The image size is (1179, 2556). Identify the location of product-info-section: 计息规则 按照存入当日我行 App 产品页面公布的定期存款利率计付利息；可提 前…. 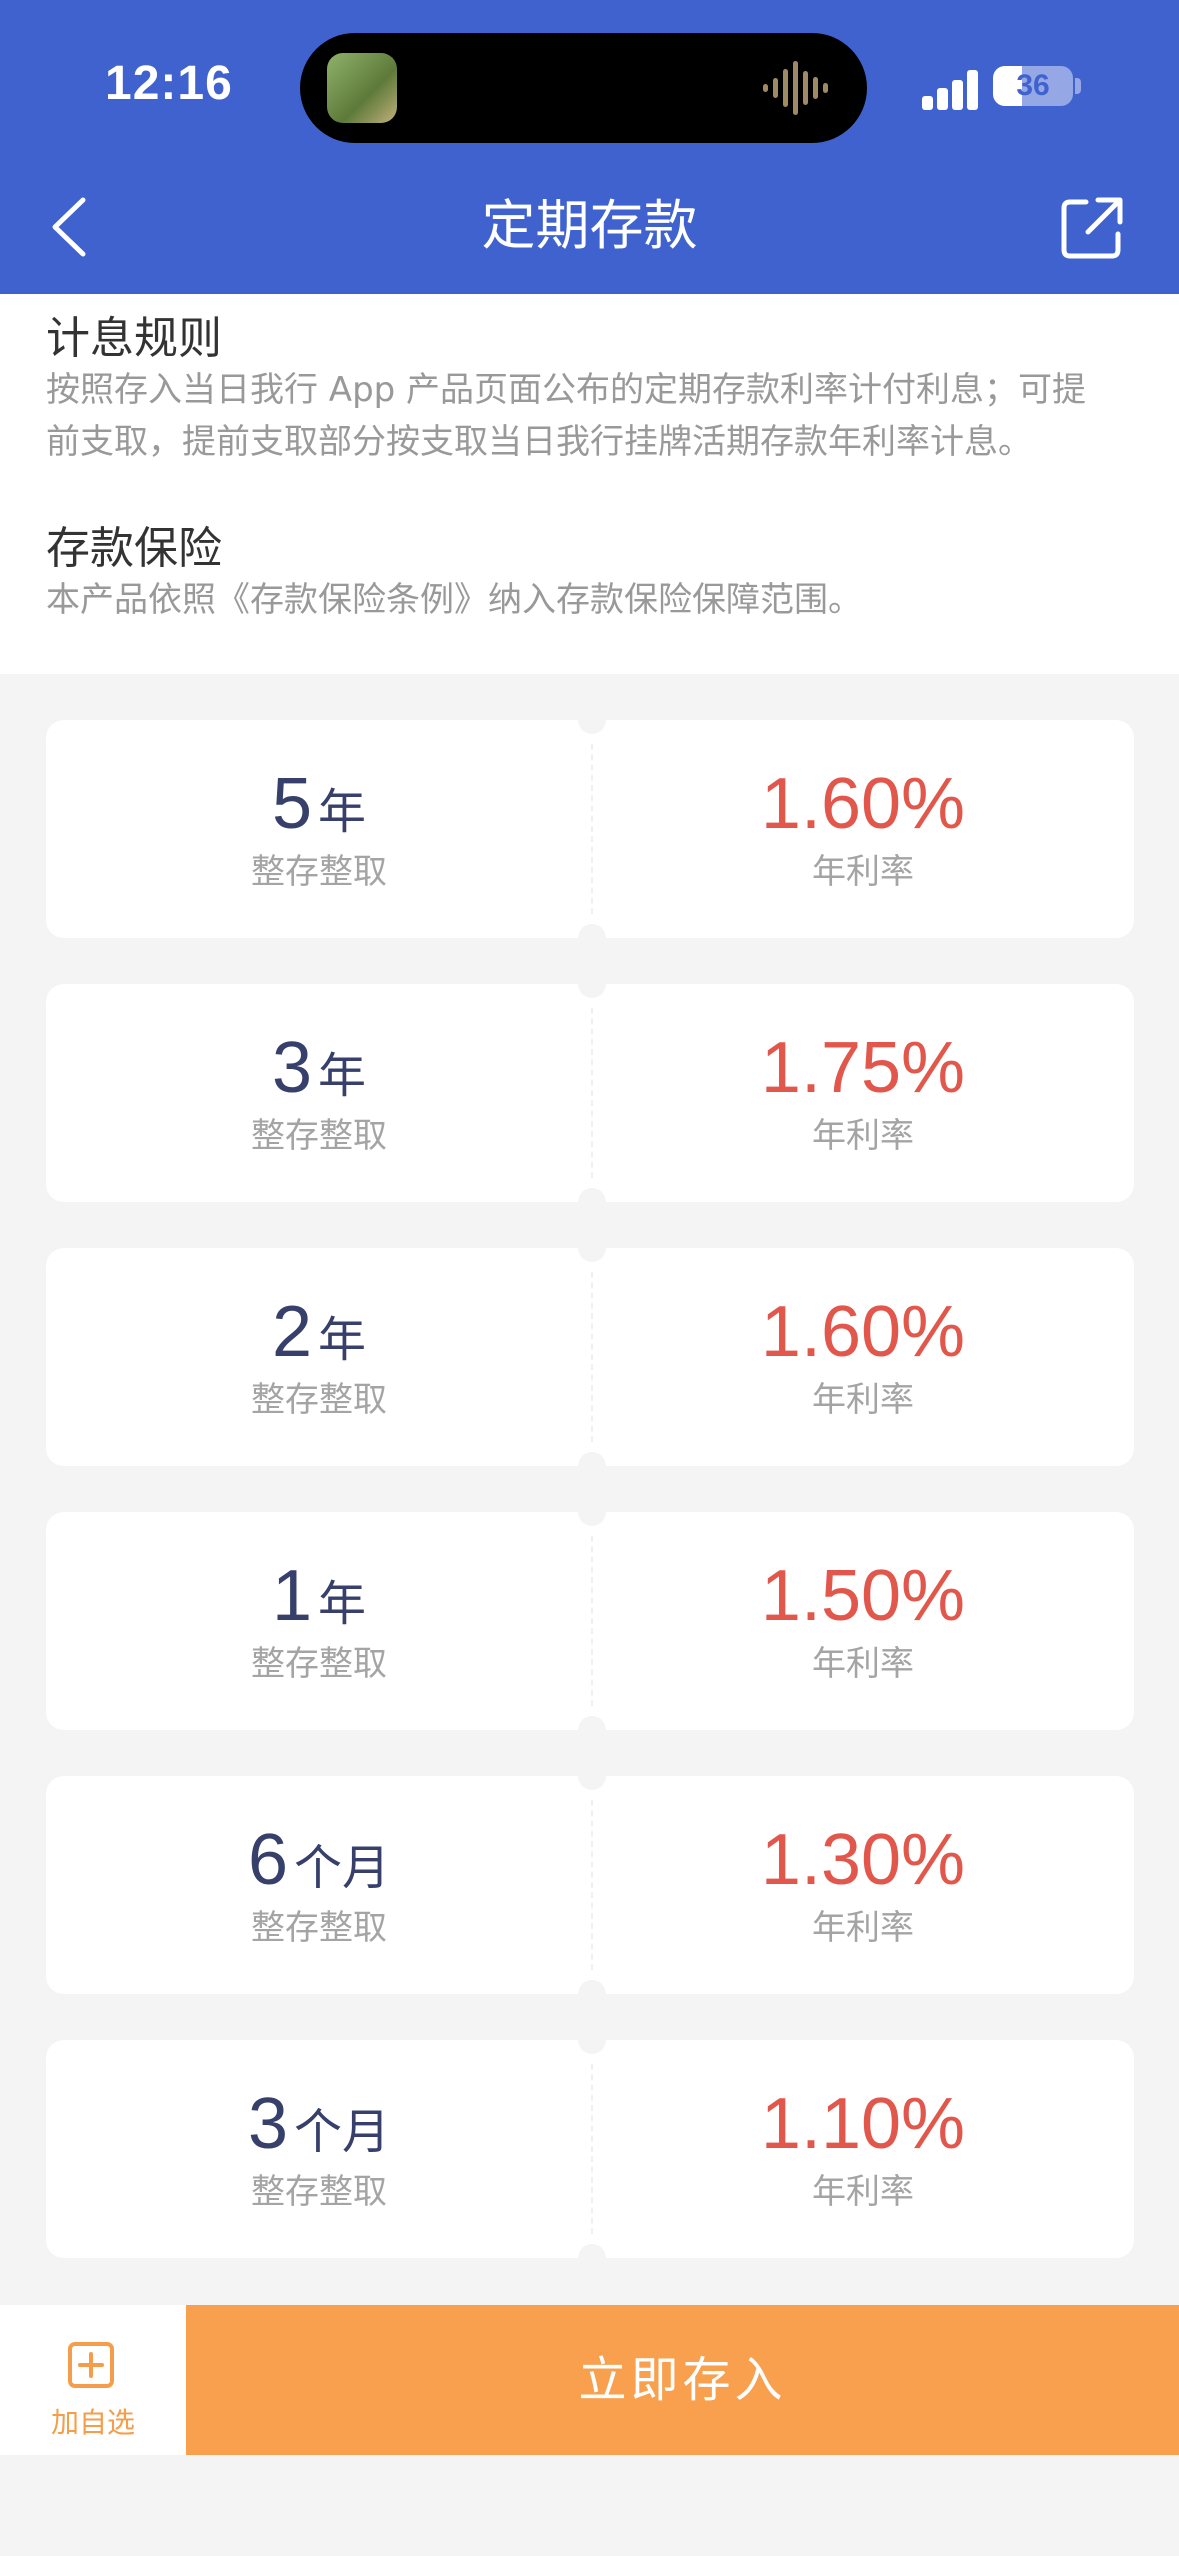
(589, 484).